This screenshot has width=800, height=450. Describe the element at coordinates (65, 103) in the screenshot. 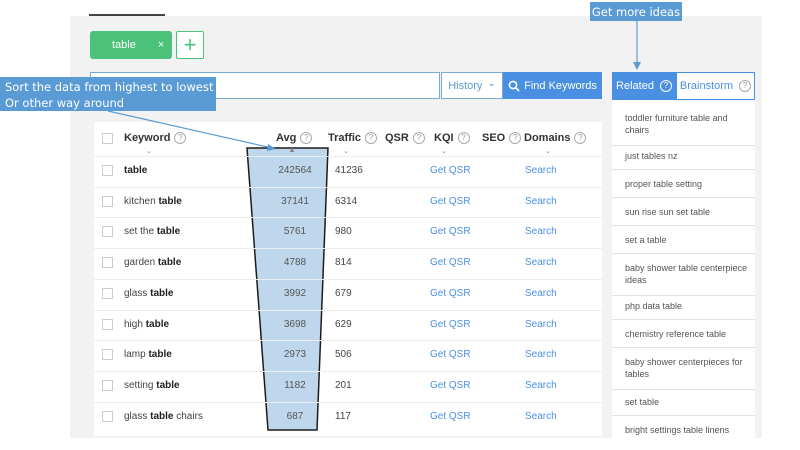

I see `sort-annotation-line2: Or other way around` at that location.